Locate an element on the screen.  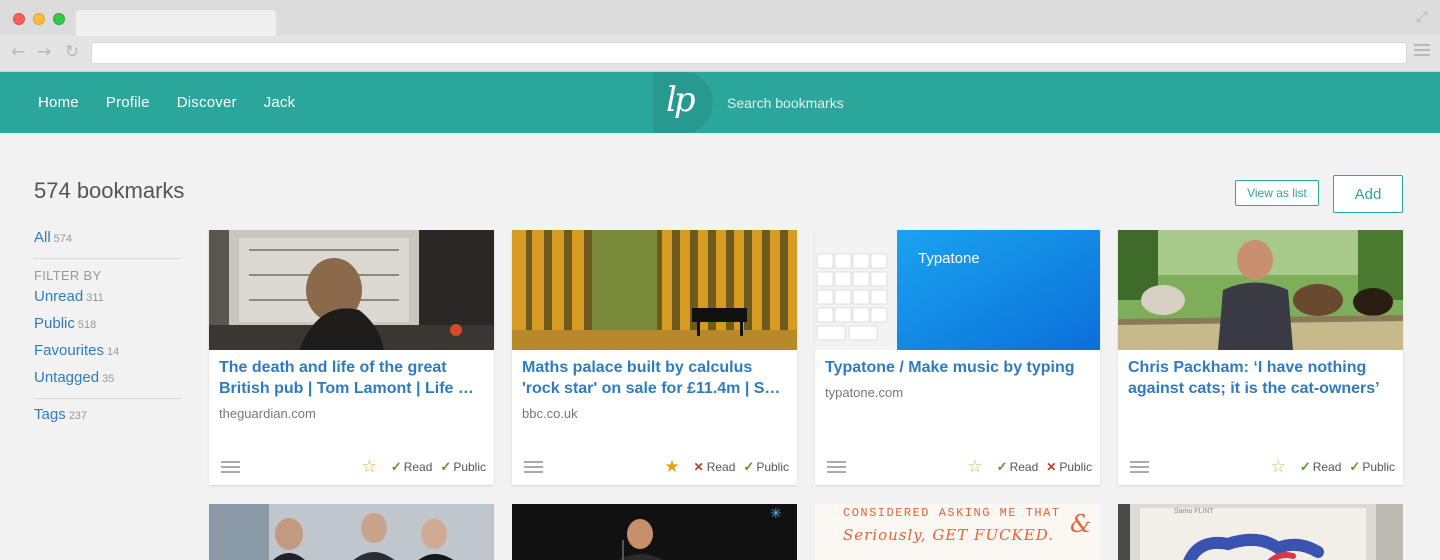
sidebar-item-all: All 574 is located at coordinates (107, 241).